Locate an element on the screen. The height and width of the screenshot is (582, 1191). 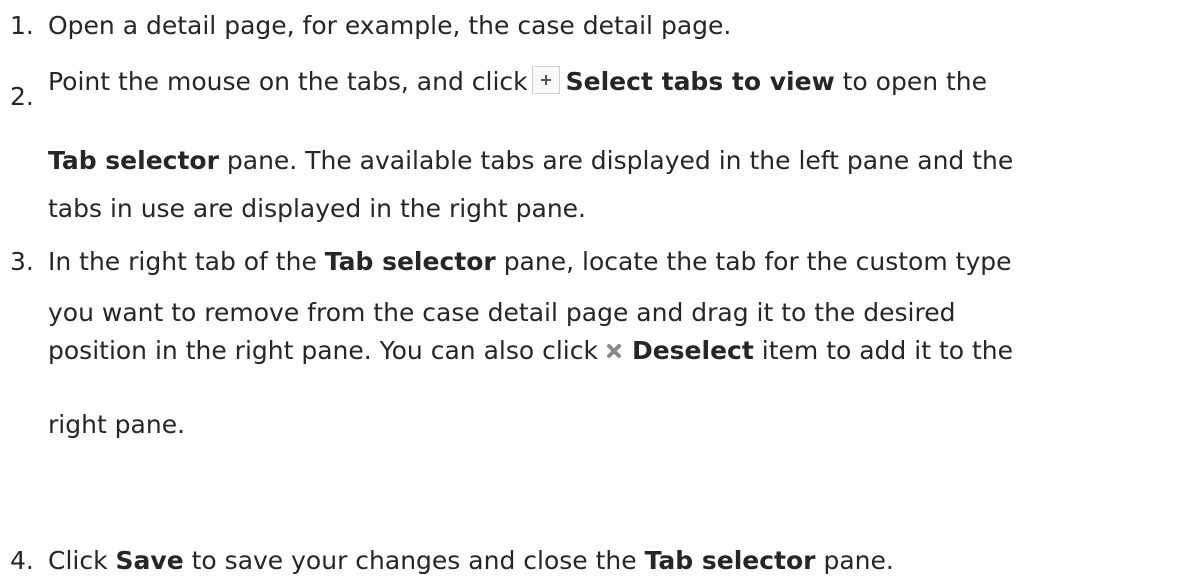
step-2-number: 2. is located at coordinates (22, 96).